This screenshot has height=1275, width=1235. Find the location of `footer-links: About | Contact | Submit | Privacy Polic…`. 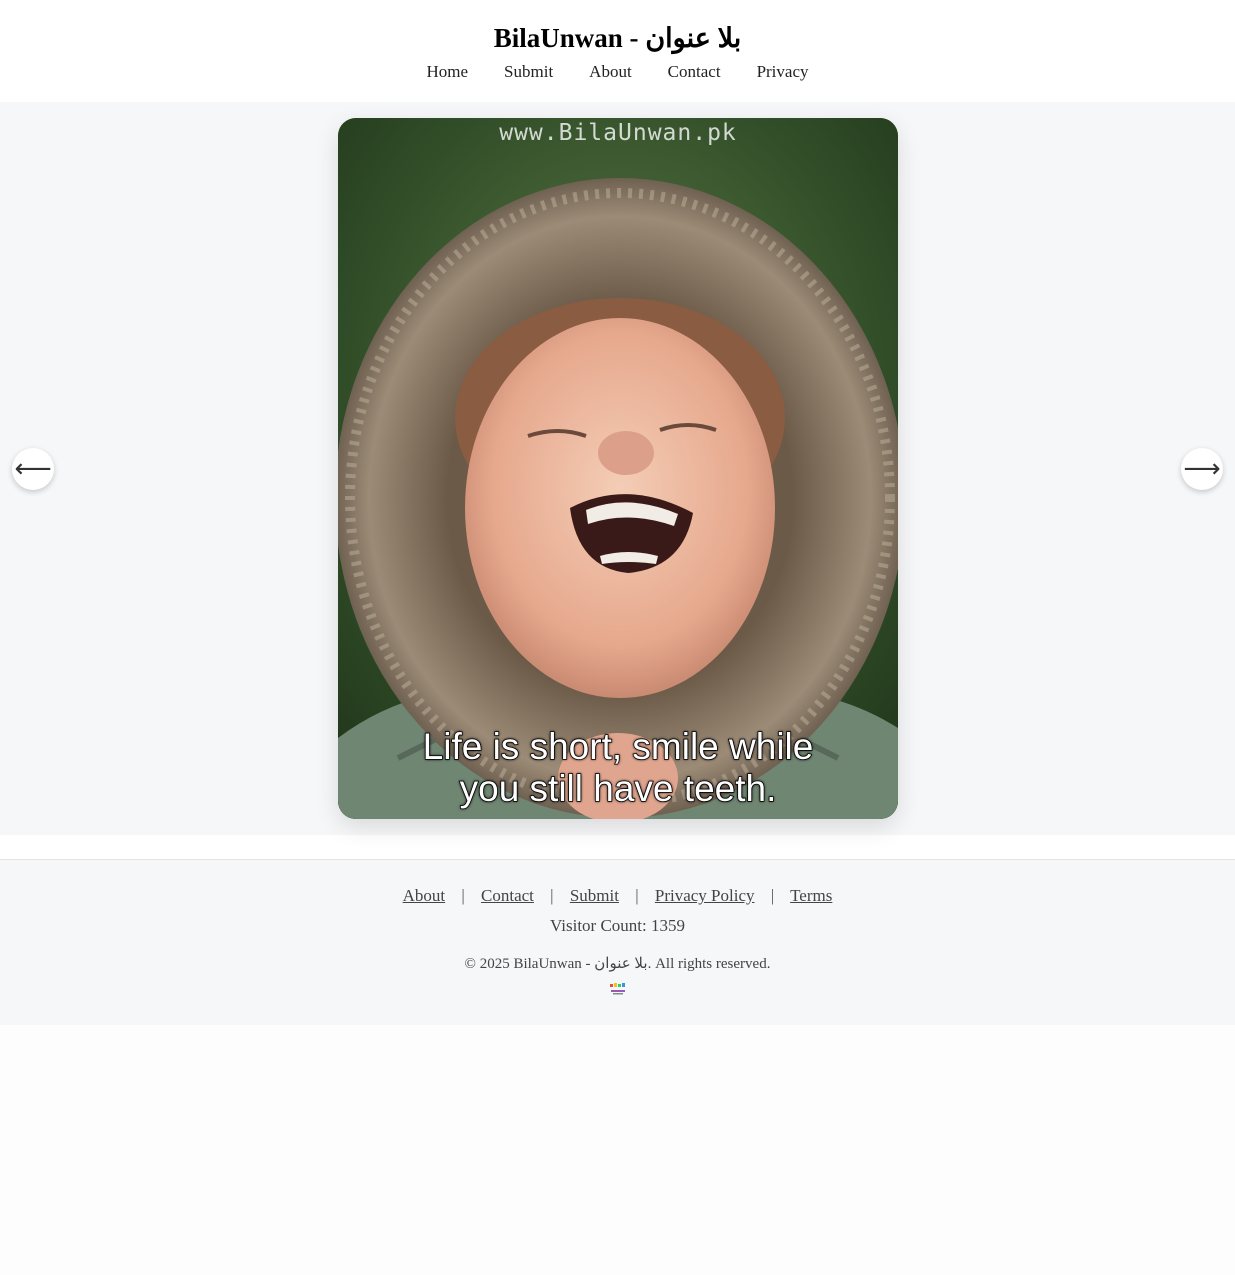

footer-links: About | Contact | Submit | Privacy Polic… is located at coordinates (617, 883).